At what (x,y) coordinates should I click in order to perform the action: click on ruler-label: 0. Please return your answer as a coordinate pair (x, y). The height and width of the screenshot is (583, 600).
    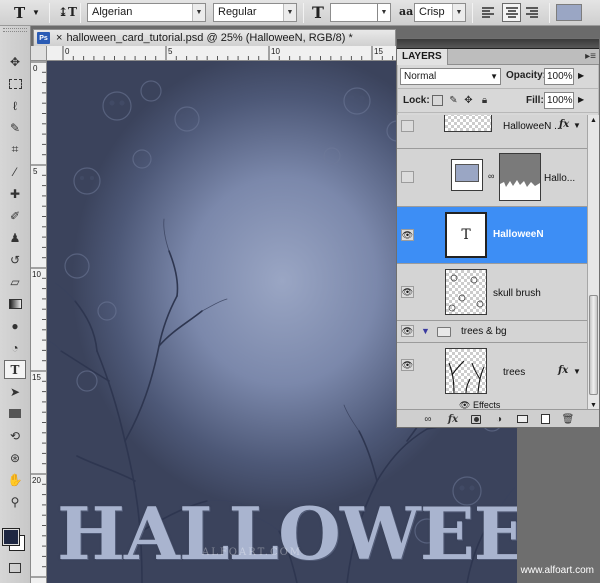
    Looking at the image, I should click on (35, 68).